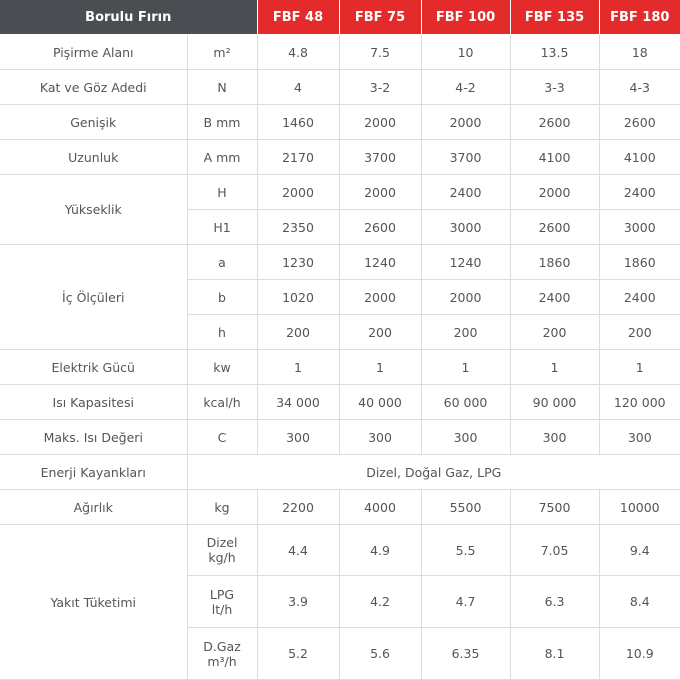  I want to click on row-kat-goz: Kat ve Göz Adedi N 4 3-2 4-2 3-3 4-3, so click(340, 87).